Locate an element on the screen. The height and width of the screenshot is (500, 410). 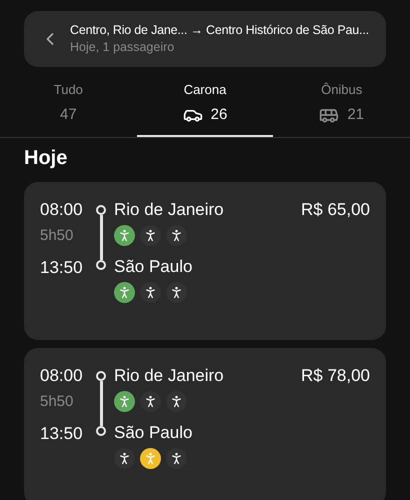
filter-tab: Carona 26 is located at coordinates (205, 109).